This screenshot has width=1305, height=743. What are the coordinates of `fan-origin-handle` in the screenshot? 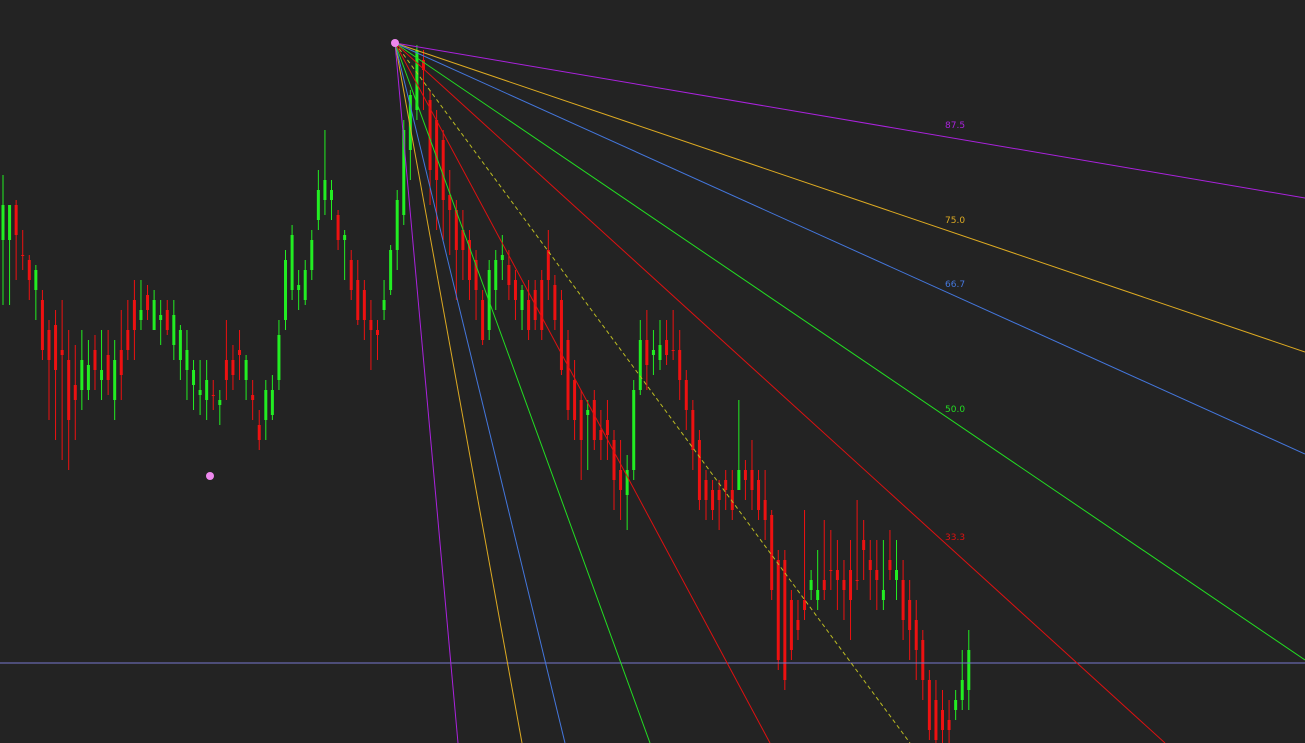 It's located at (395, 43).